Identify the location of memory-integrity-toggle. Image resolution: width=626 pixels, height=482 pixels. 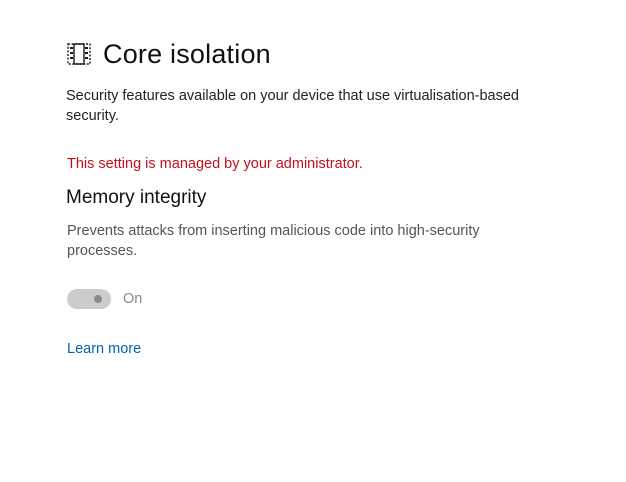
(89, 299).